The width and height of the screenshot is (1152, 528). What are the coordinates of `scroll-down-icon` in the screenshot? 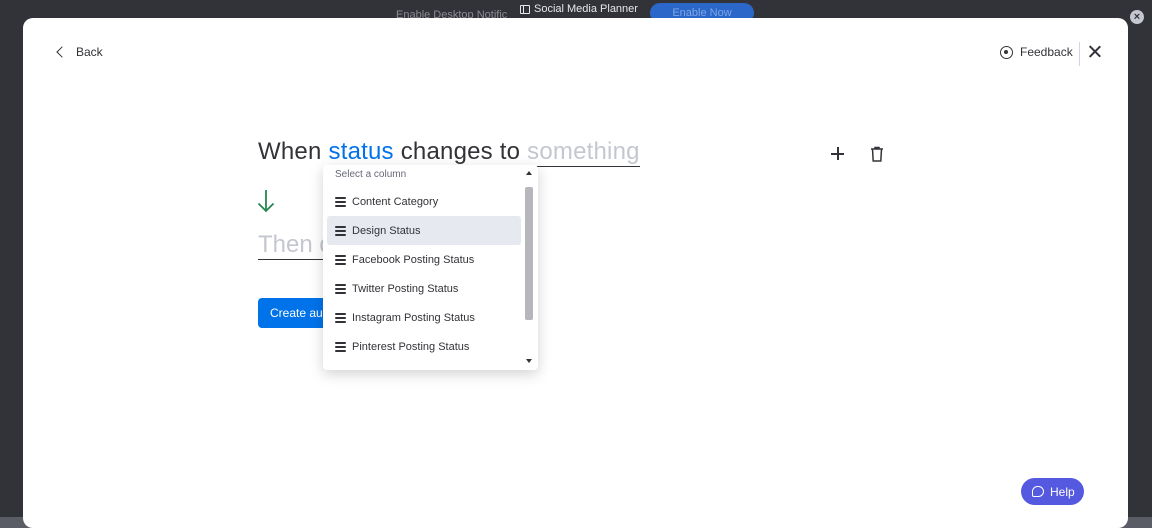 It's located at (529, 361).